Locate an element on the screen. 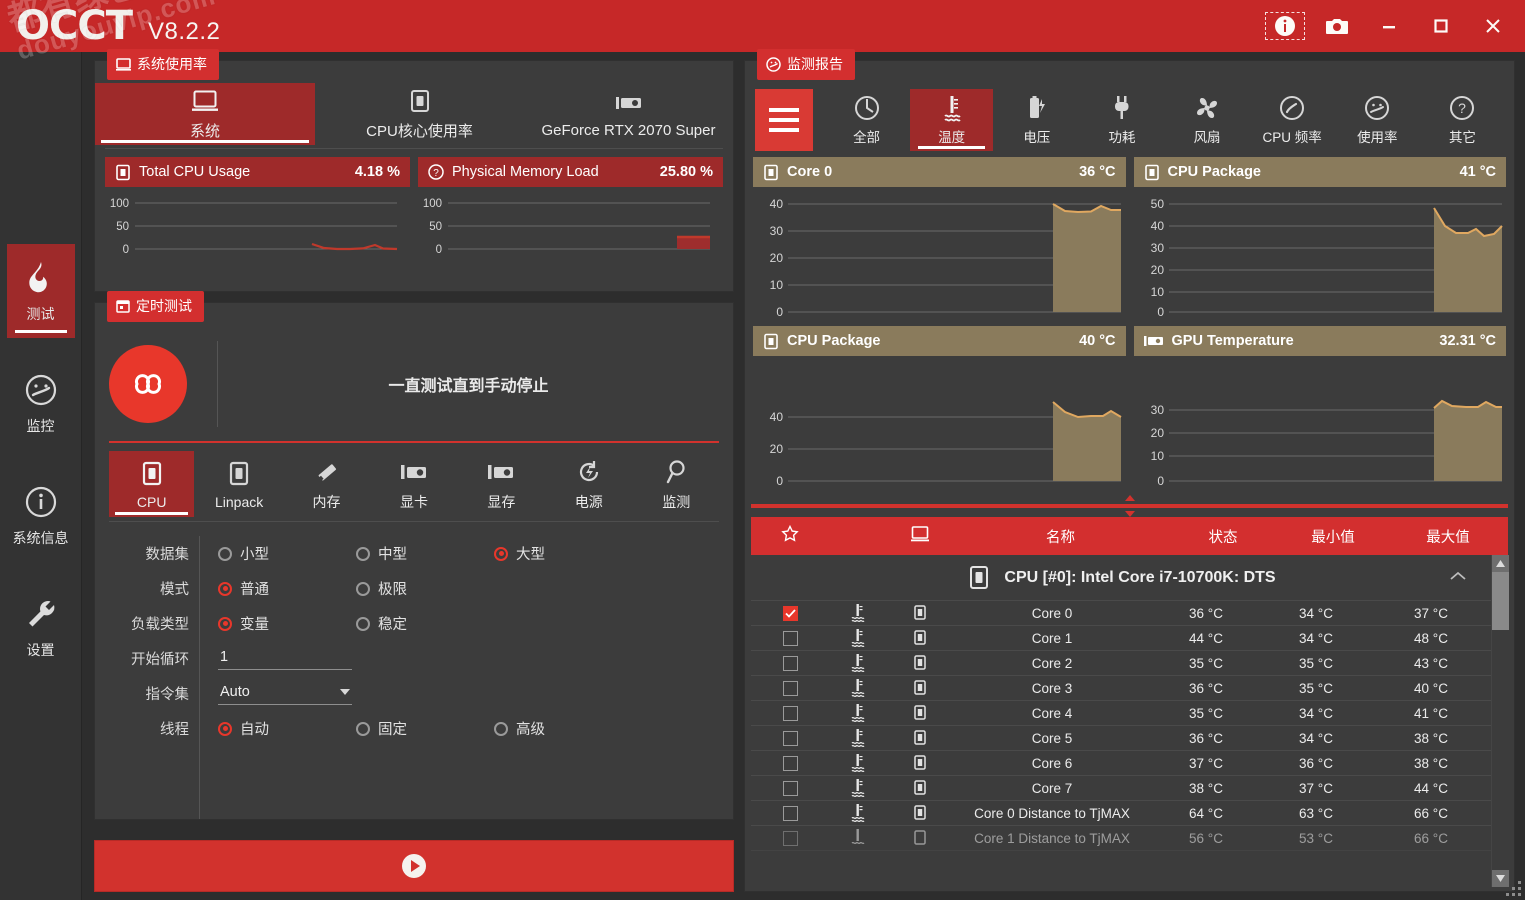 The image size is (1525, 900). header-status: 状态 is located at coordinates (1223, 536).